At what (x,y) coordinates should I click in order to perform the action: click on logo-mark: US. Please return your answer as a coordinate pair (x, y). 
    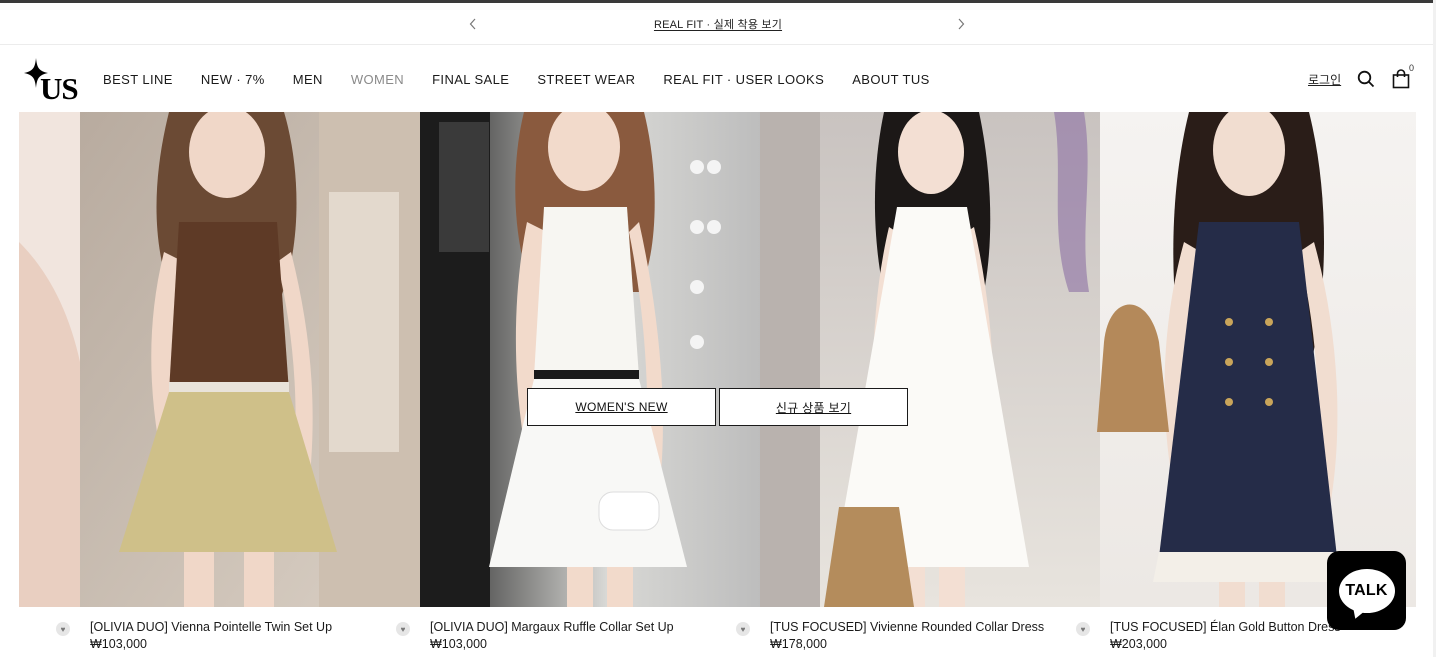
    Looking at the image, I should click on (51, 82).